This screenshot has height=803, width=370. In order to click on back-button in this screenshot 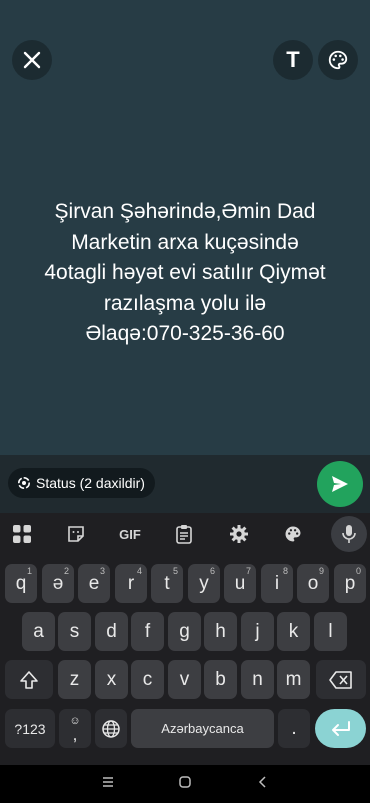, I will do `click(263, 782)`.